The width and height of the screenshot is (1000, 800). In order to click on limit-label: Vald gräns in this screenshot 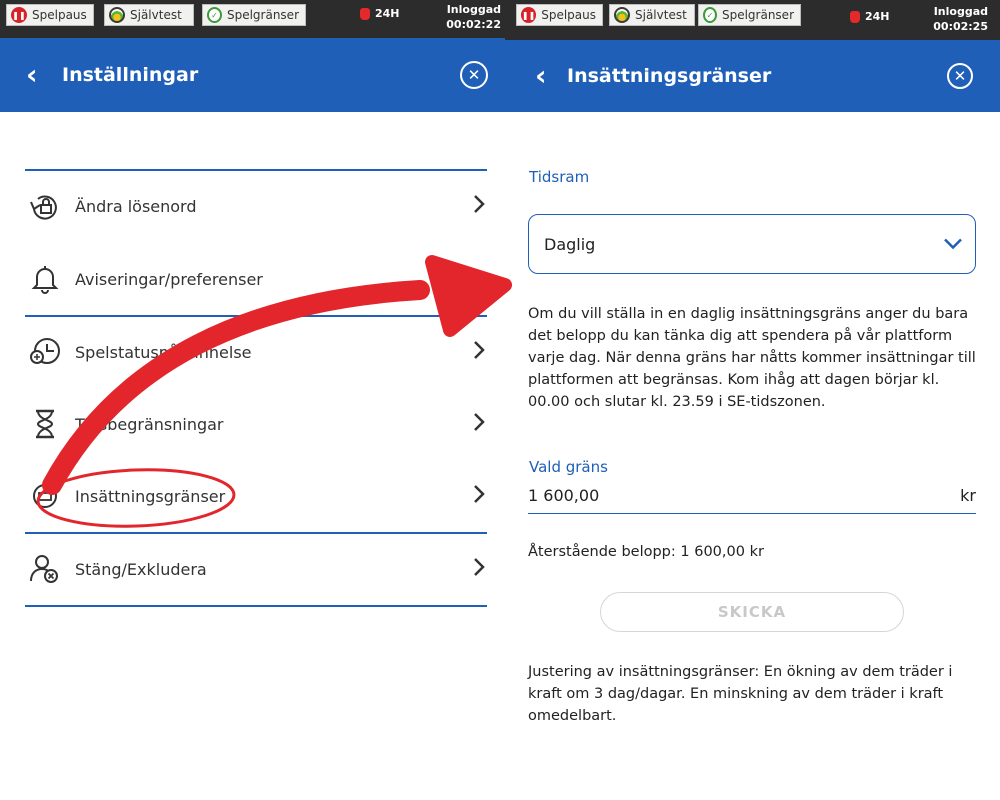, I will do `click(568, 467)`.